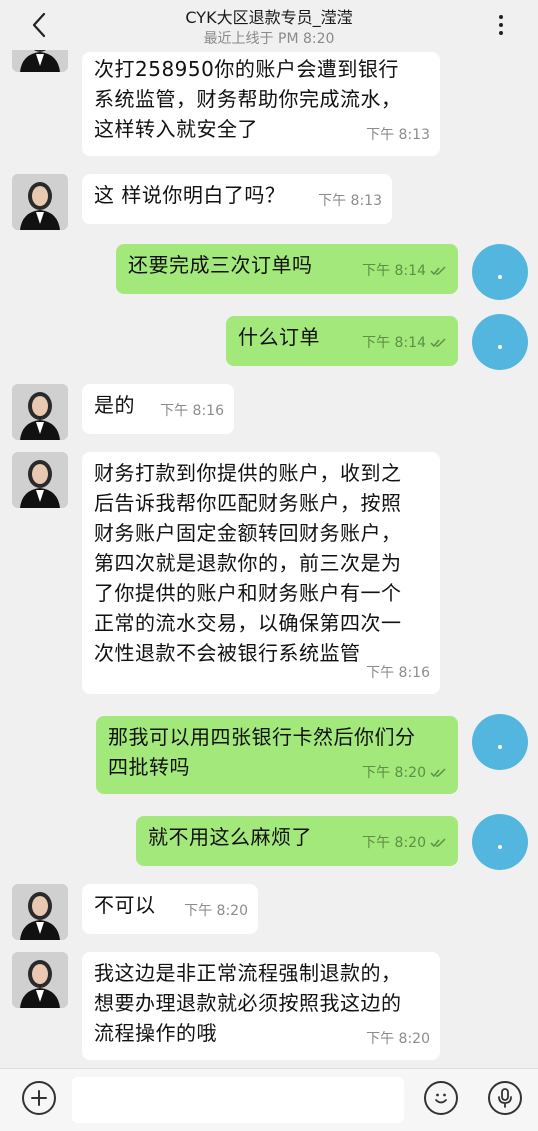 The height and width of the screenshot is (1131, 538). I want to click on last-seen-status: 最近上线于 PM 8:20, so click(269, 39).